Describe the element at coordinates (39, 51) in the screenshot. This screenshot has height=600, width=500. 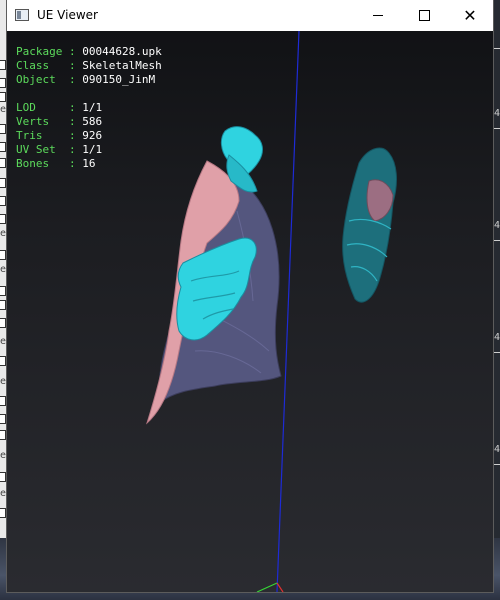
I see `info-label: Package` at that location.